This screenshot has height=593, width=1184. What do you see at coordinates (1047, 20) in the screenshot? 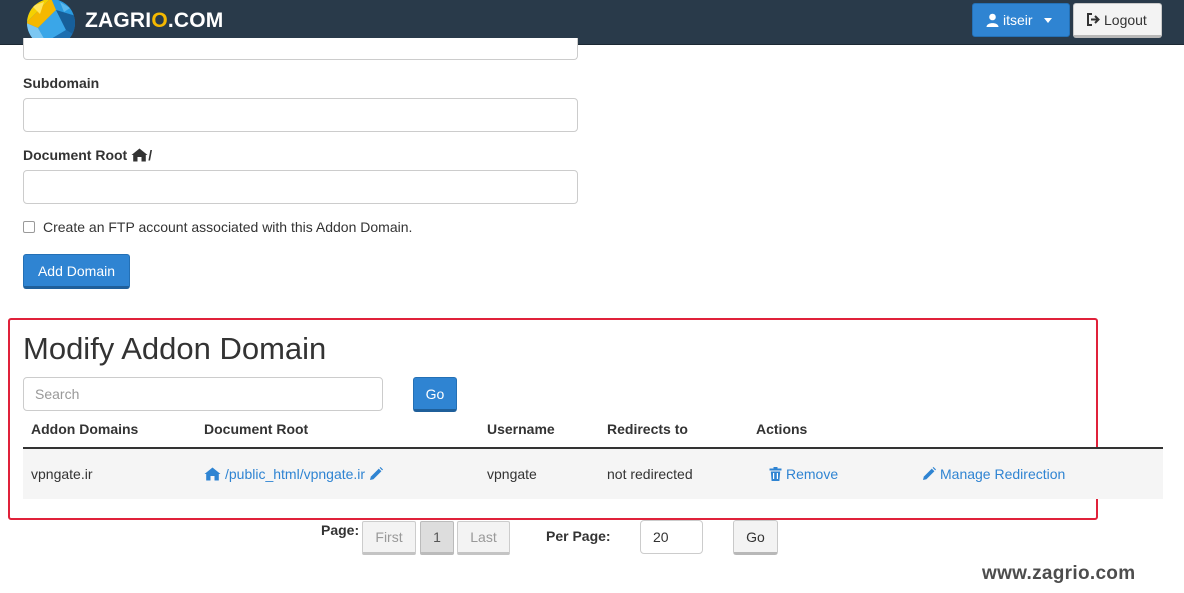
I see `caret-down-icon` at bounding box center [1047, 20].